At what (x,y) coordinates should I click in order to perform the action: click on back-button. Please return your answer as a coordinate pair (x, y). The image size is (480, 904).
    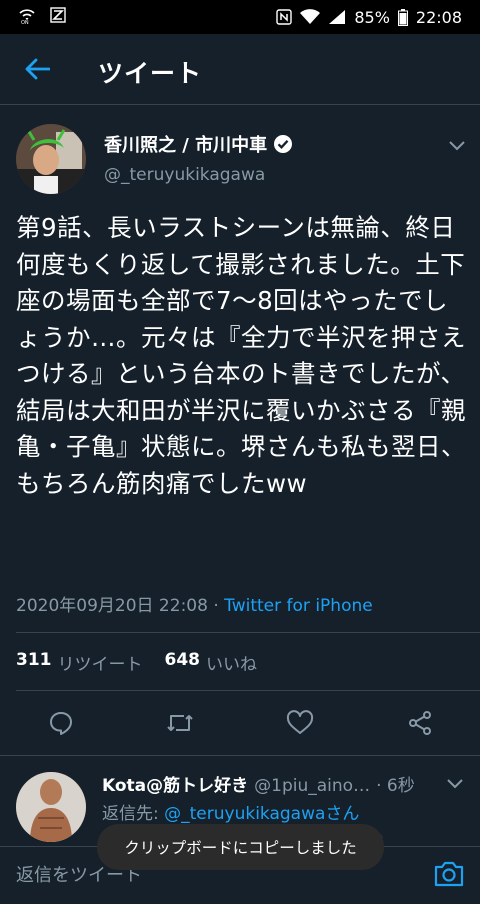
    Looking at the image, I should click on (37, 69).